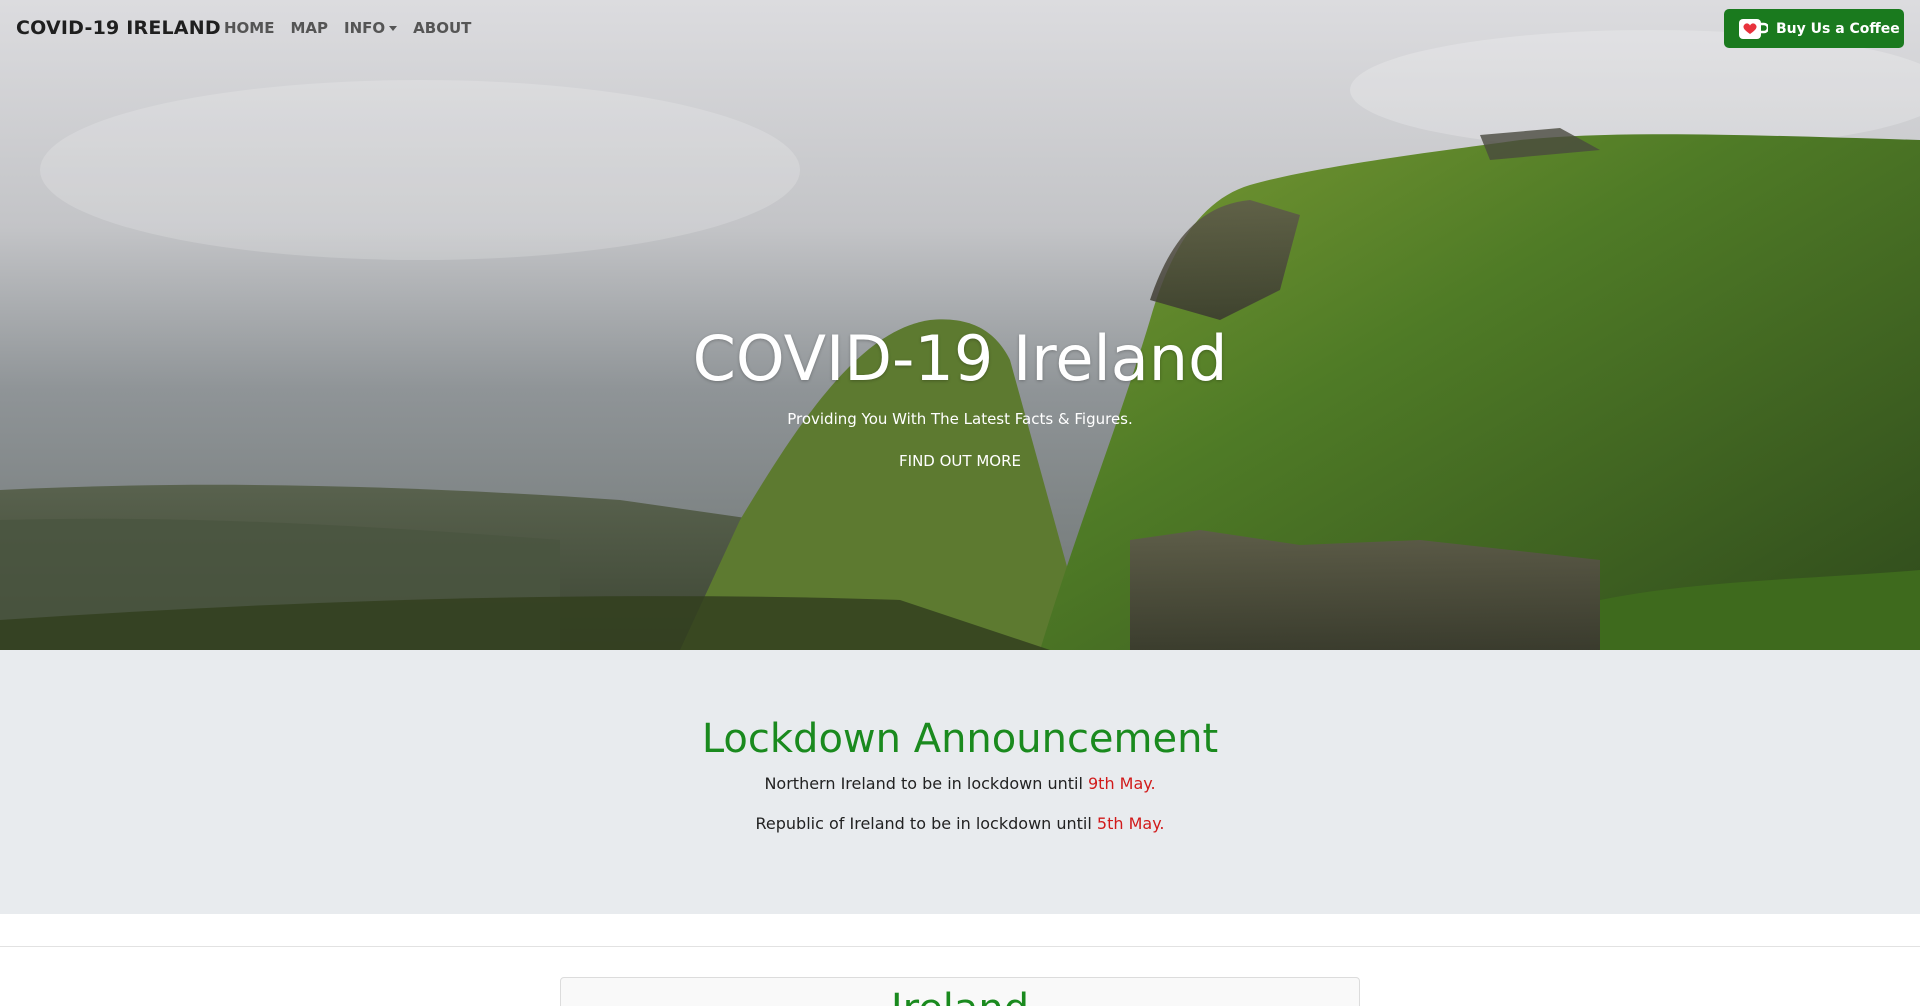 The height and width of the screenshot is (1006, 1920). I want to click on nav-map-label: MAP, so click(309, 28).